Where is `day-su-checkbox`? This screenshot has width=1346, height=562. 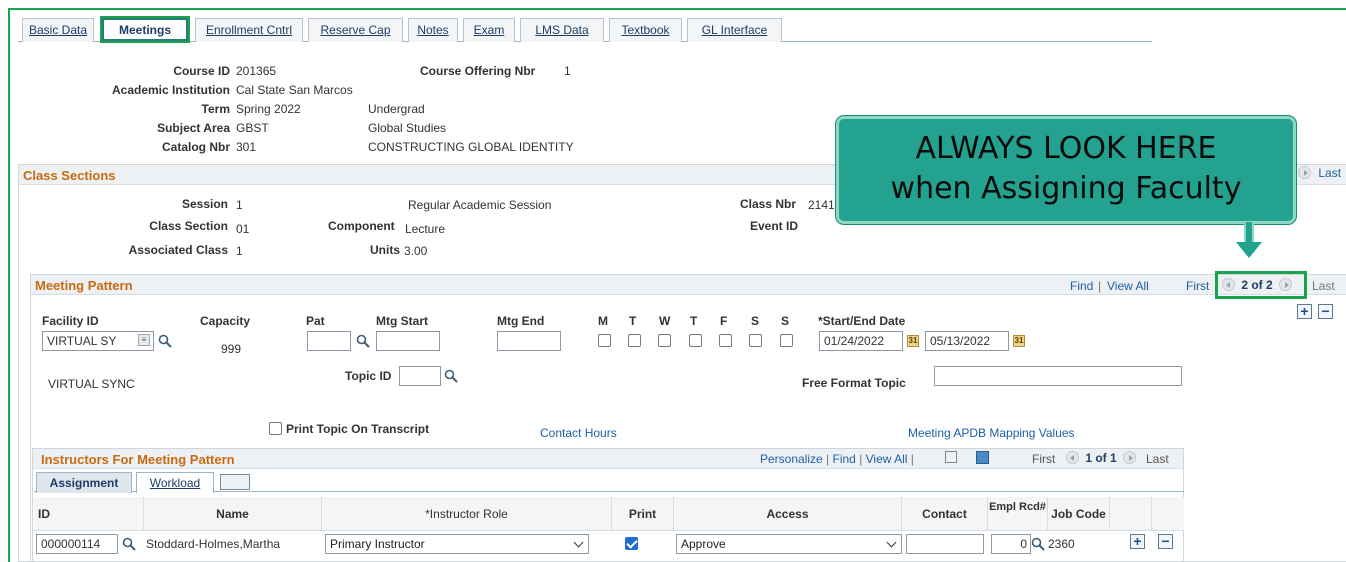
day-su-checkbox is located at coordinates (786, 340).